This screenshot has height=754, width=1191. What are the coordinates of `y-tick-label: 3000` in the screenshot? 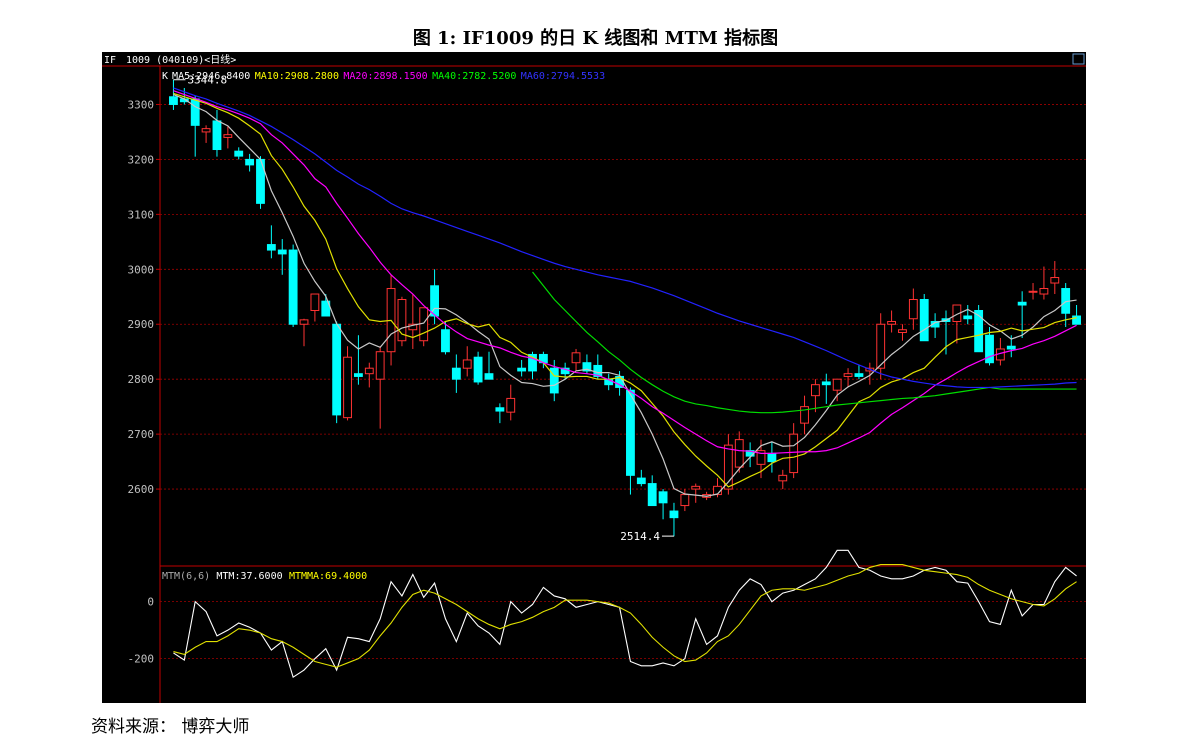 It's located at (141, 269).